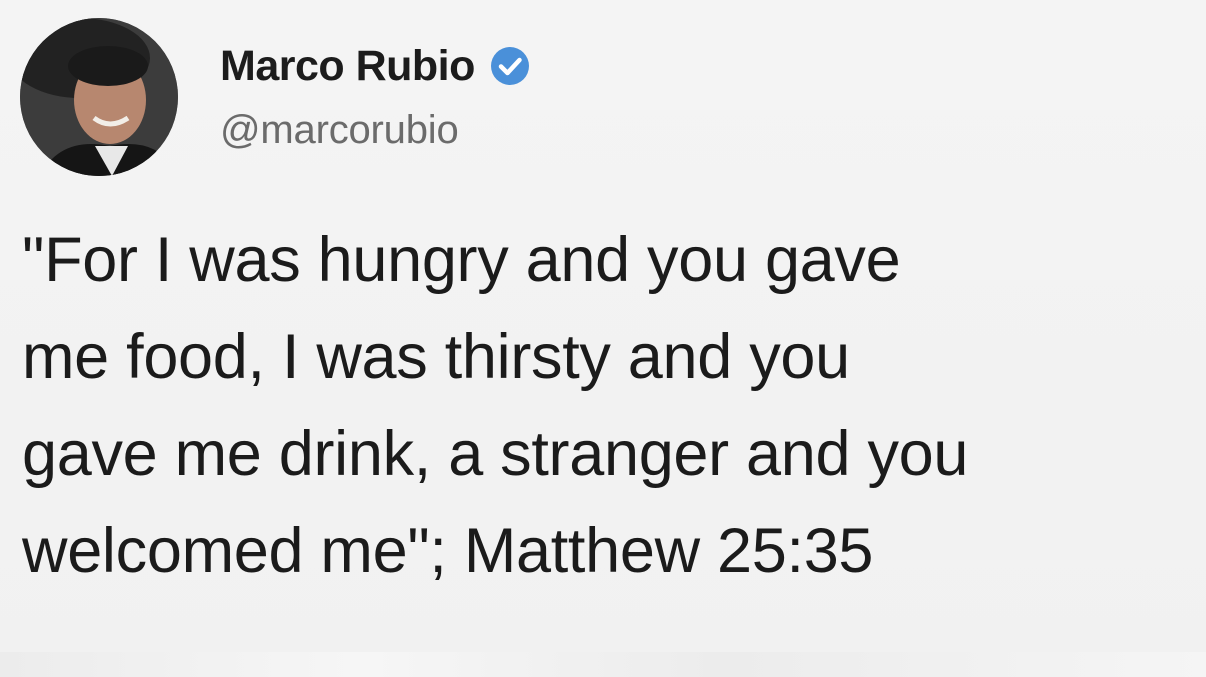 The width and height of the screenshot is (1206, 677). What do you see at coordinates (436, 357) in the screenshot?
I see `tweet-line: me food, I was thirsty and you` at bounding box center [436, 357].